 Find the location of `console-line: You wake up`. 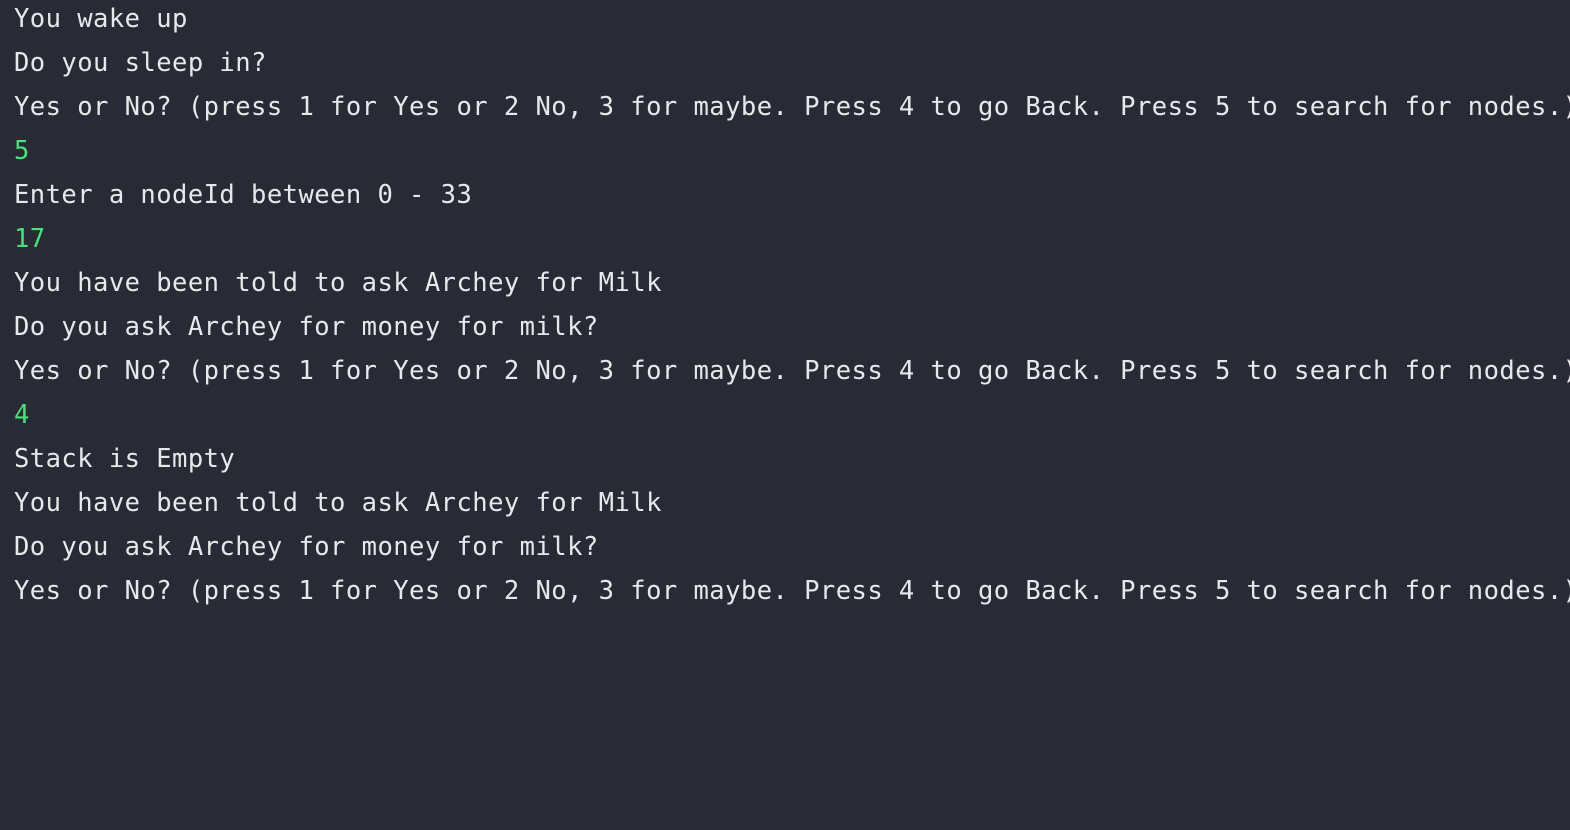

console-line: You wake up is located at coordinates (101, 19).